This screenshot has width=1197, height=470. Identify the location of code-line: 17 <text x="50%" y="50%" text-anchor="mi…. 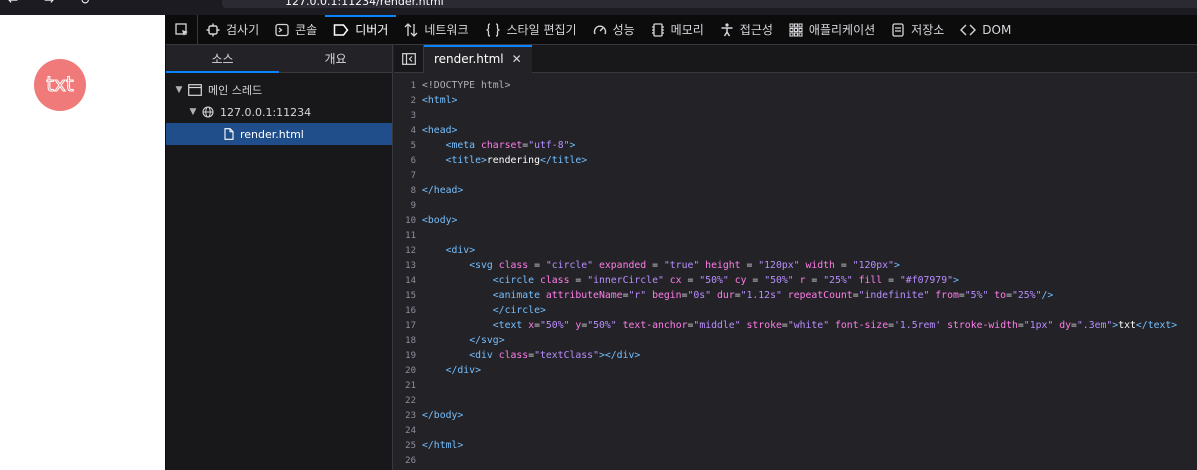
(795, 325).